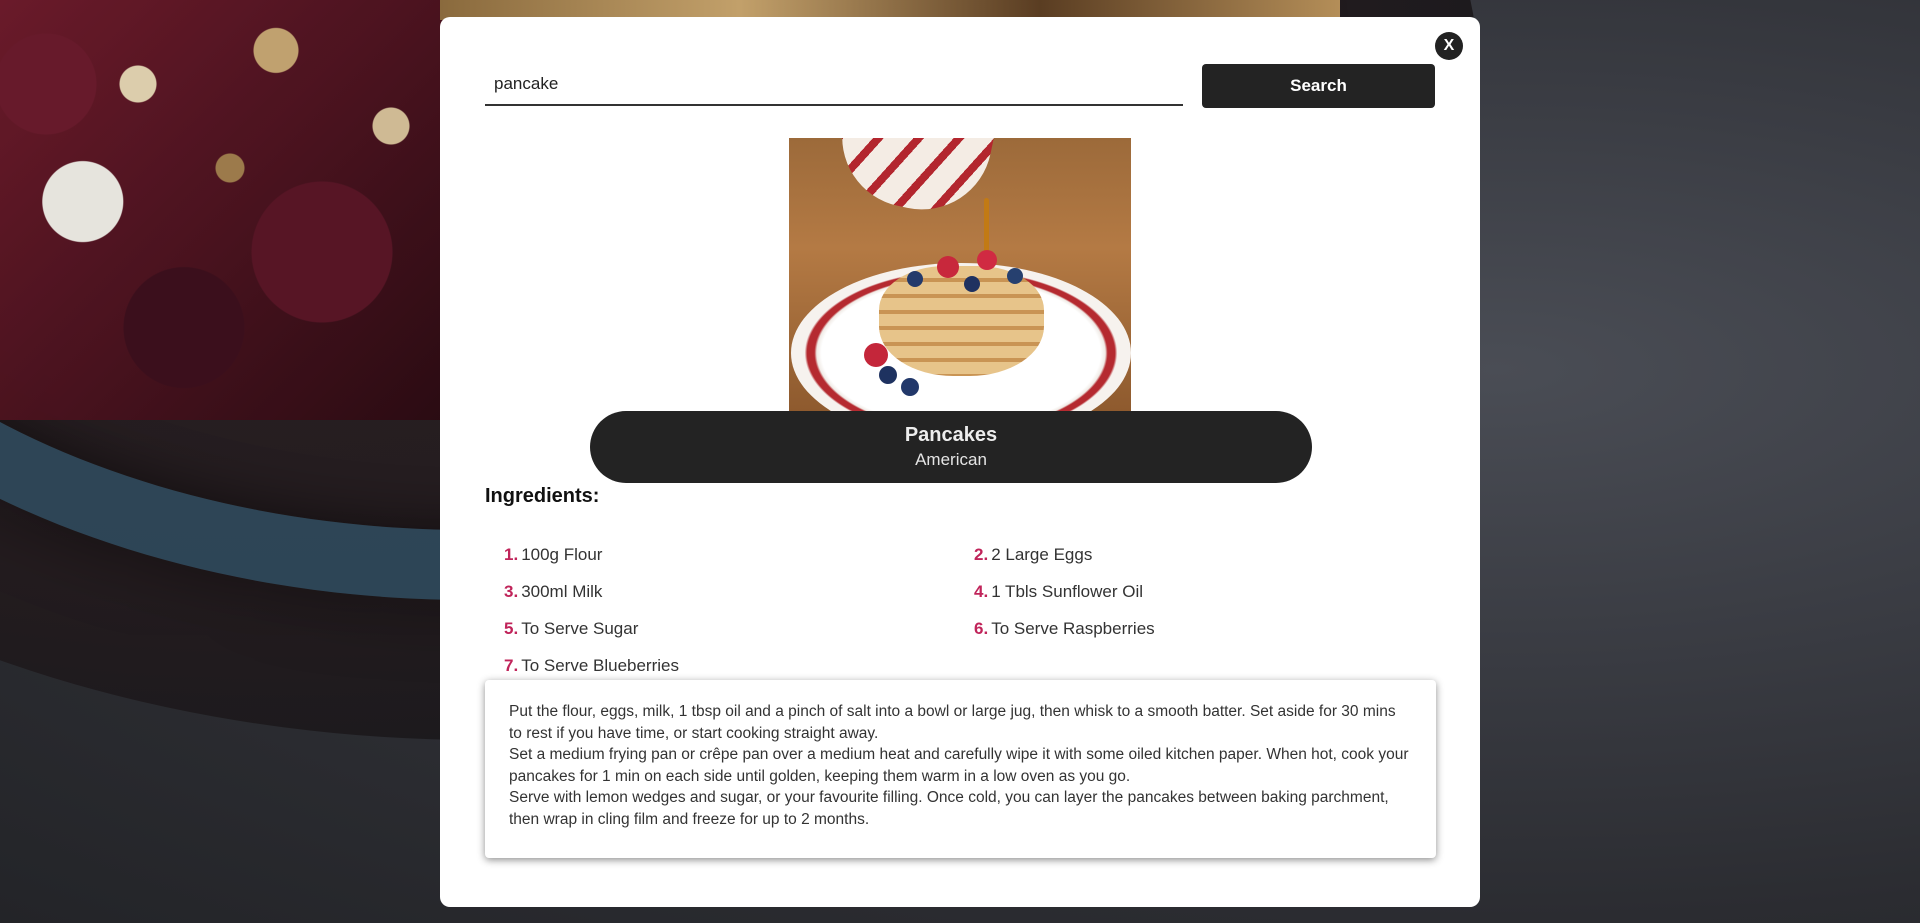 This screenshot has width=1920, height=923. Describe the element at coordinates (951, 459) in the screenshot. I see `recipe-area: American` at that location.